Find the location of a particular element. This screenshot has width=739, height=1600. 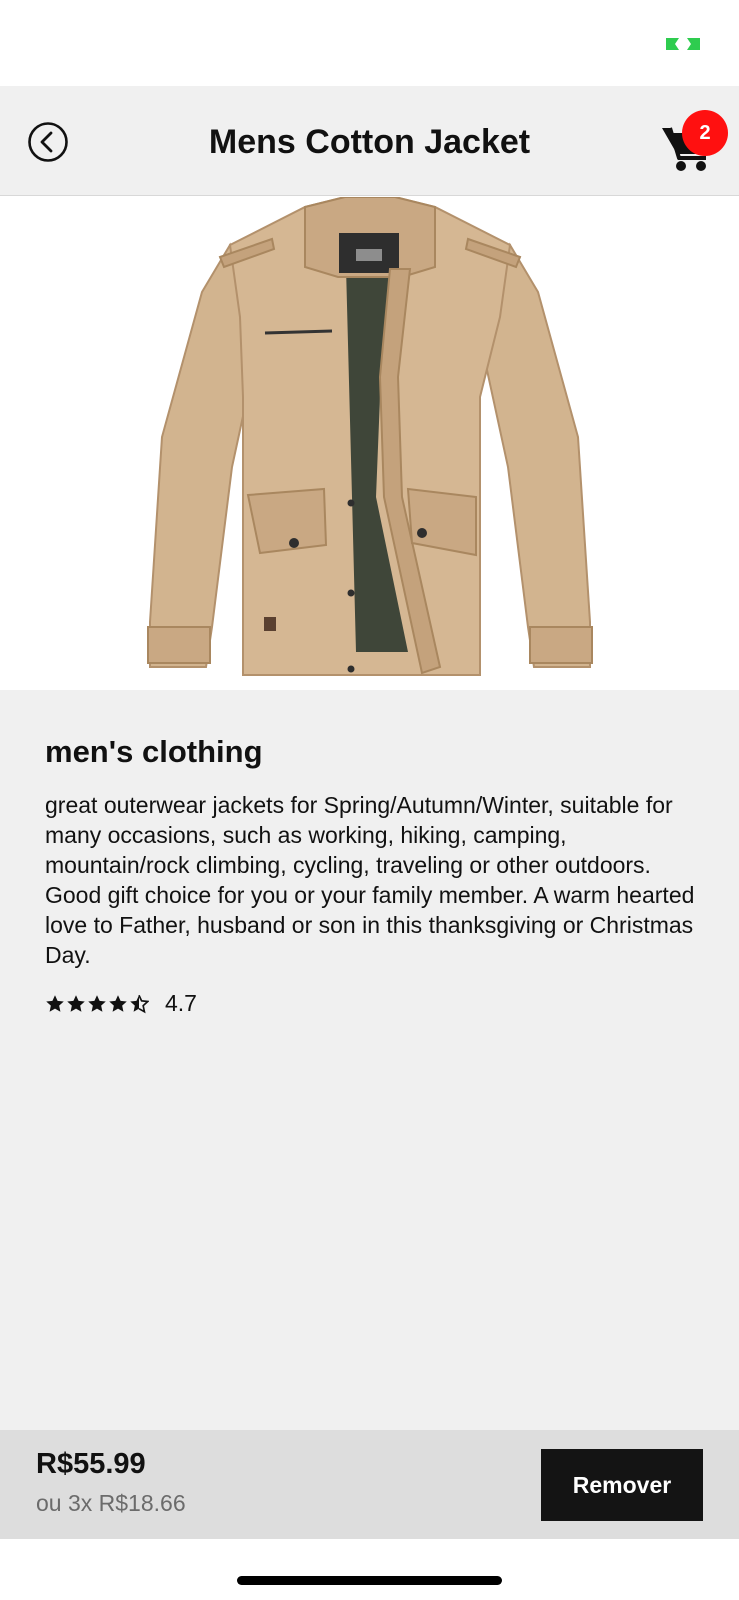

cart-button: 2 is located at coordinates (692, 144).